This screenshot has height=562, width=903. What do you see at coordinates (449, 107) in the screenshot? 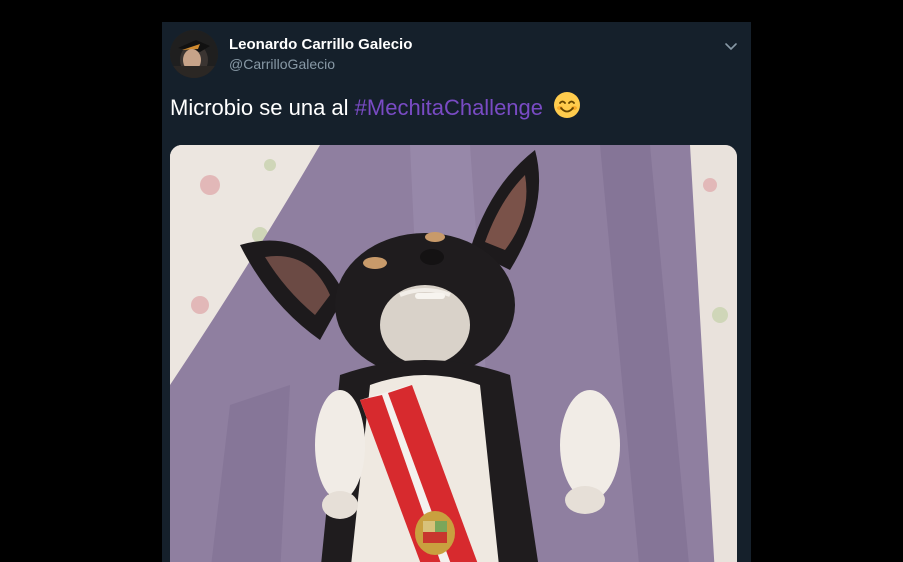
I see `hashtag-link: #MechitaChallenge` at bounding box center [449, 107].